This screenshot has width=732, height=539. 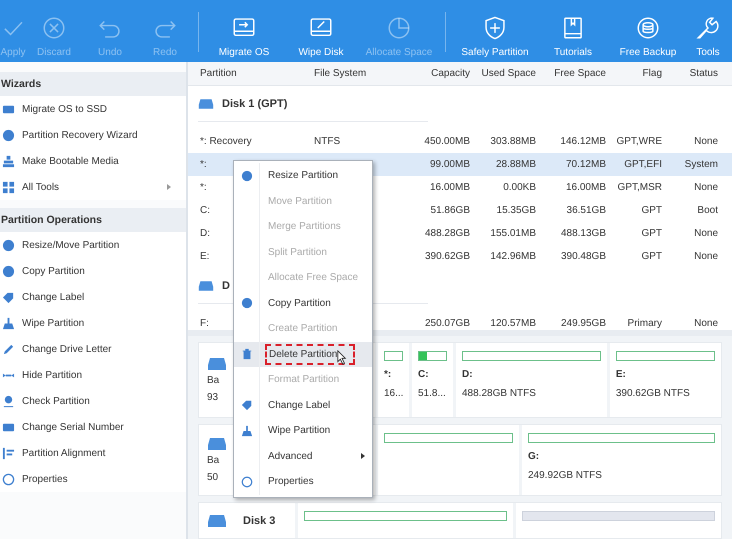 What do you see at coordinates (583, 141) in the screenshot?
I see `table-cell: 146.12MB` at bounding box center [583, 141].